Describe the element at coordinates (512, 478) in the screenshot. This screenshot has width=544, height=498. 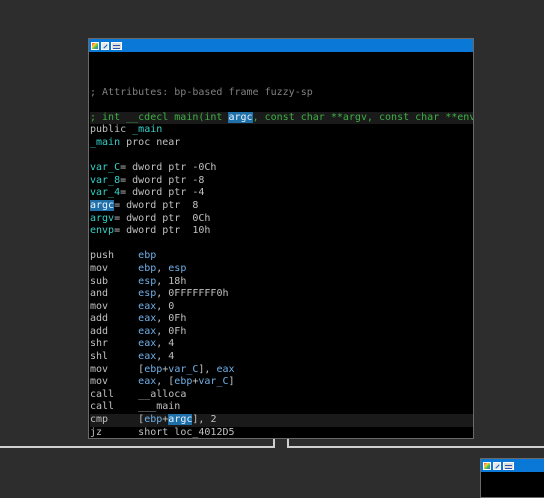
I see `graph-node-secondary` at that location.